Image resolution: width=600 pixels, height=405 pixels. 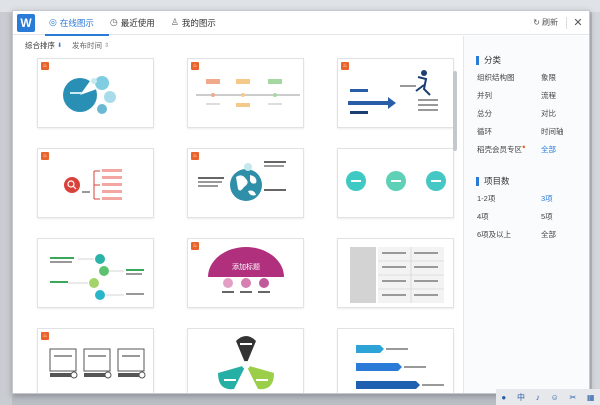 I want to click on sort-label: 发布时间, so click(x=87, y=45).